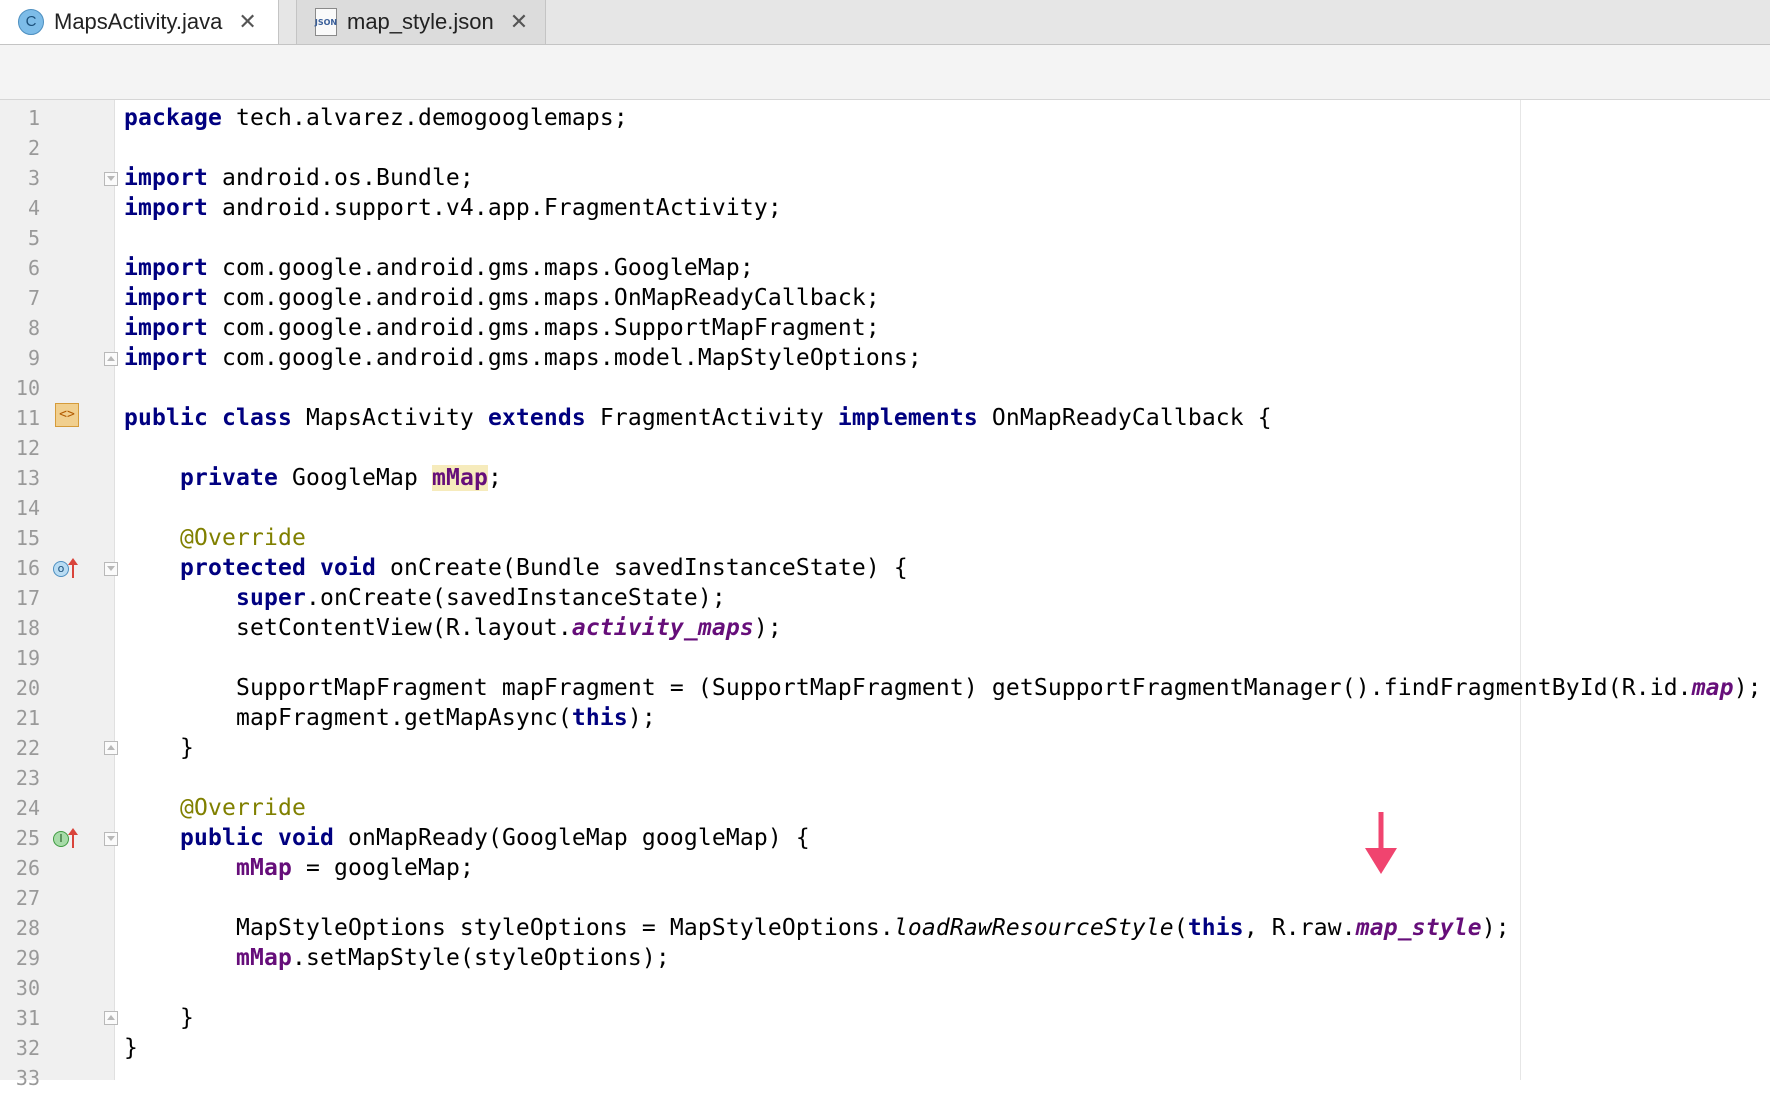 This screenshot has height=1093, width=1770. I want to click on code-line: mMap.setMapStyle(styleOptions);, so click(397, 958).